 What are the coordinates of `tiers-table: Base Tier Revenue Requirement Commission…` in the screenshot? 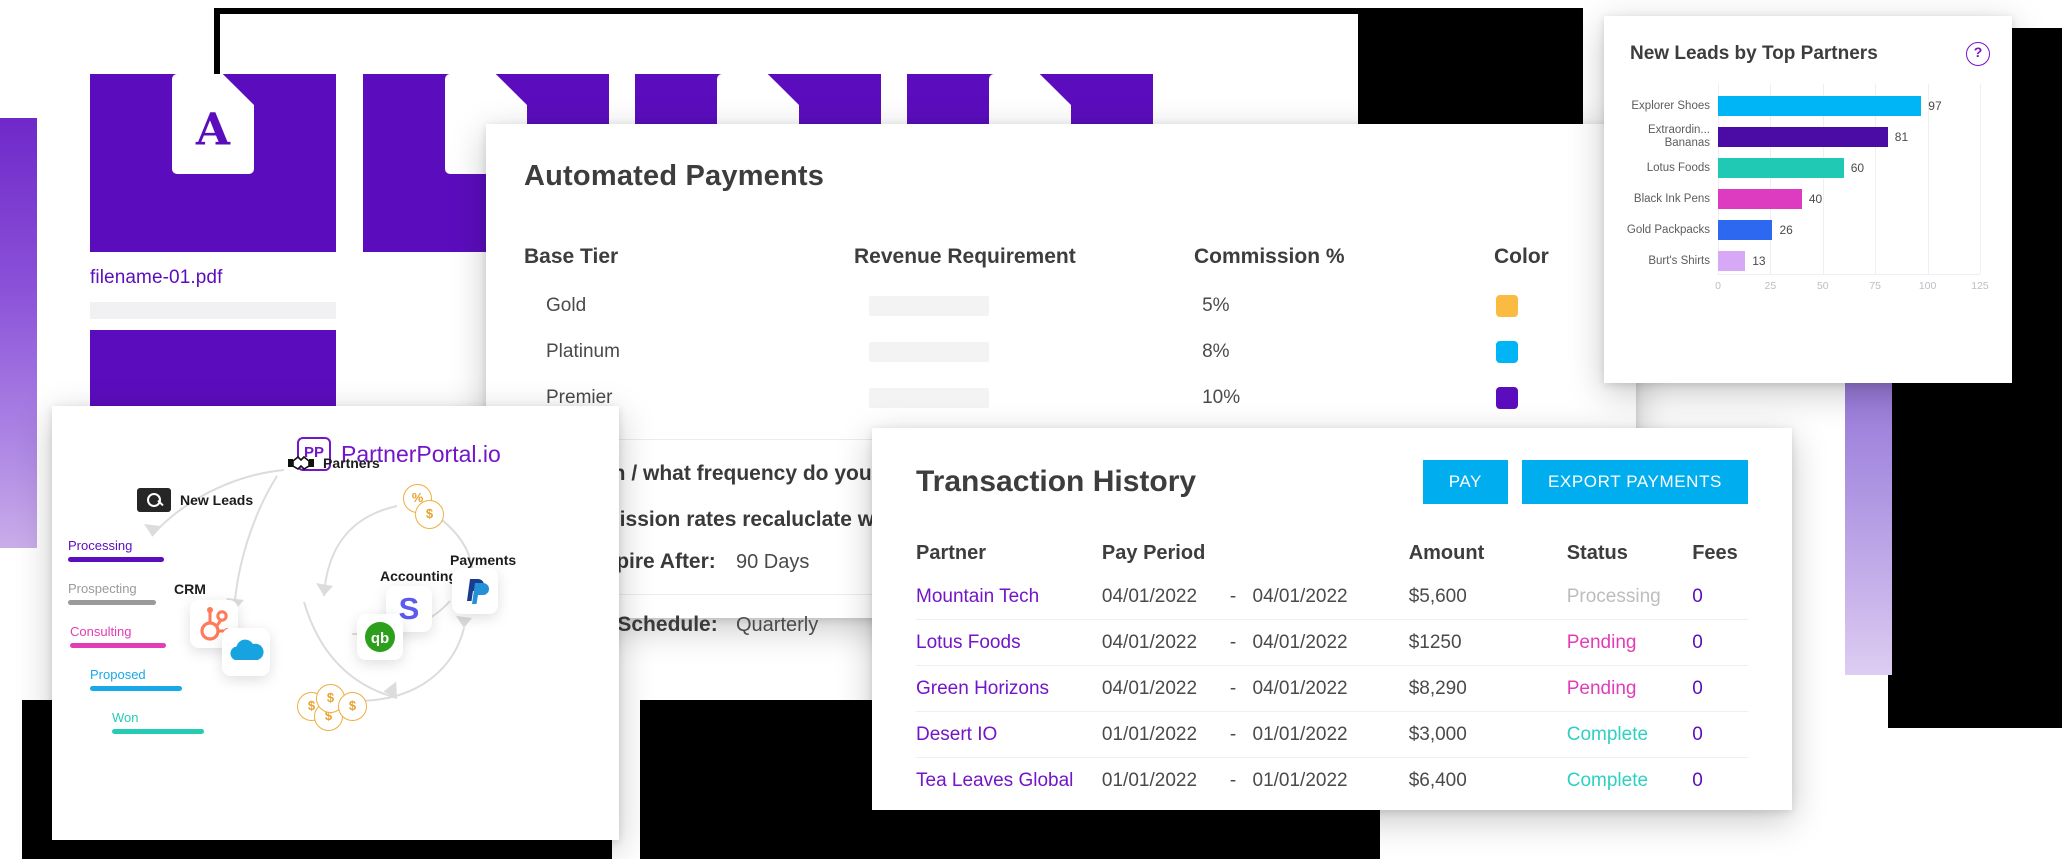 It's located at (1054, 326).